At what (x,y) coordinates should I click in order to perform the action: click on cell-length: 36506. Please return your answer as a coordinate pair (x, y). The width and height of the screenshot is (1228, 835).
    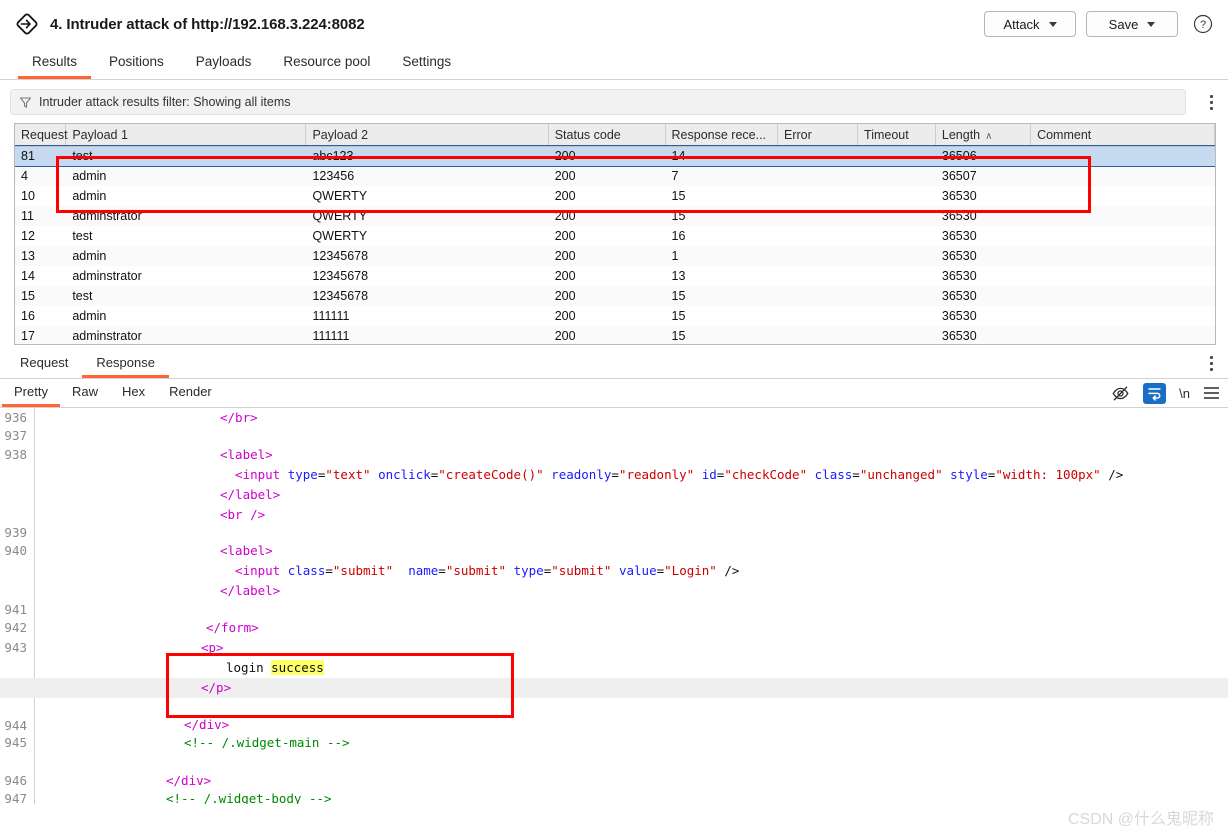
    Looking at the image, I should click on (983, 156).